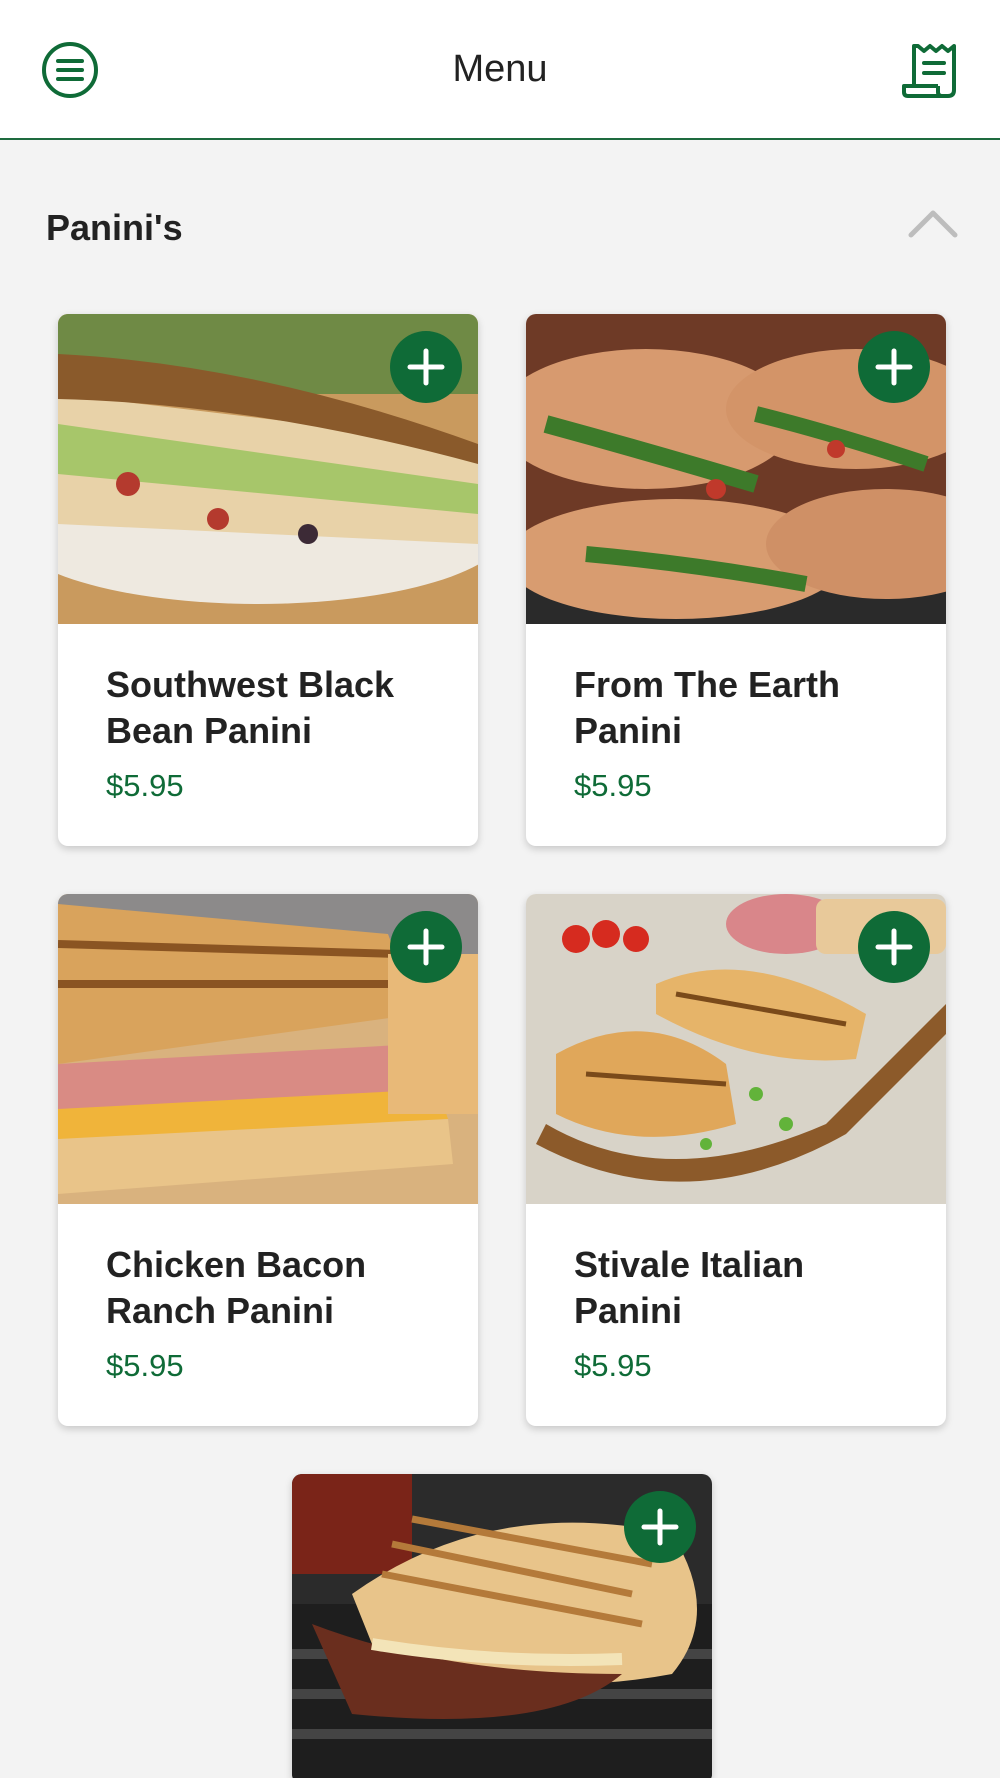 The height and width of the screenshot is (1778, 1000). I want to click on menu-item-card, so click(502, 1626).